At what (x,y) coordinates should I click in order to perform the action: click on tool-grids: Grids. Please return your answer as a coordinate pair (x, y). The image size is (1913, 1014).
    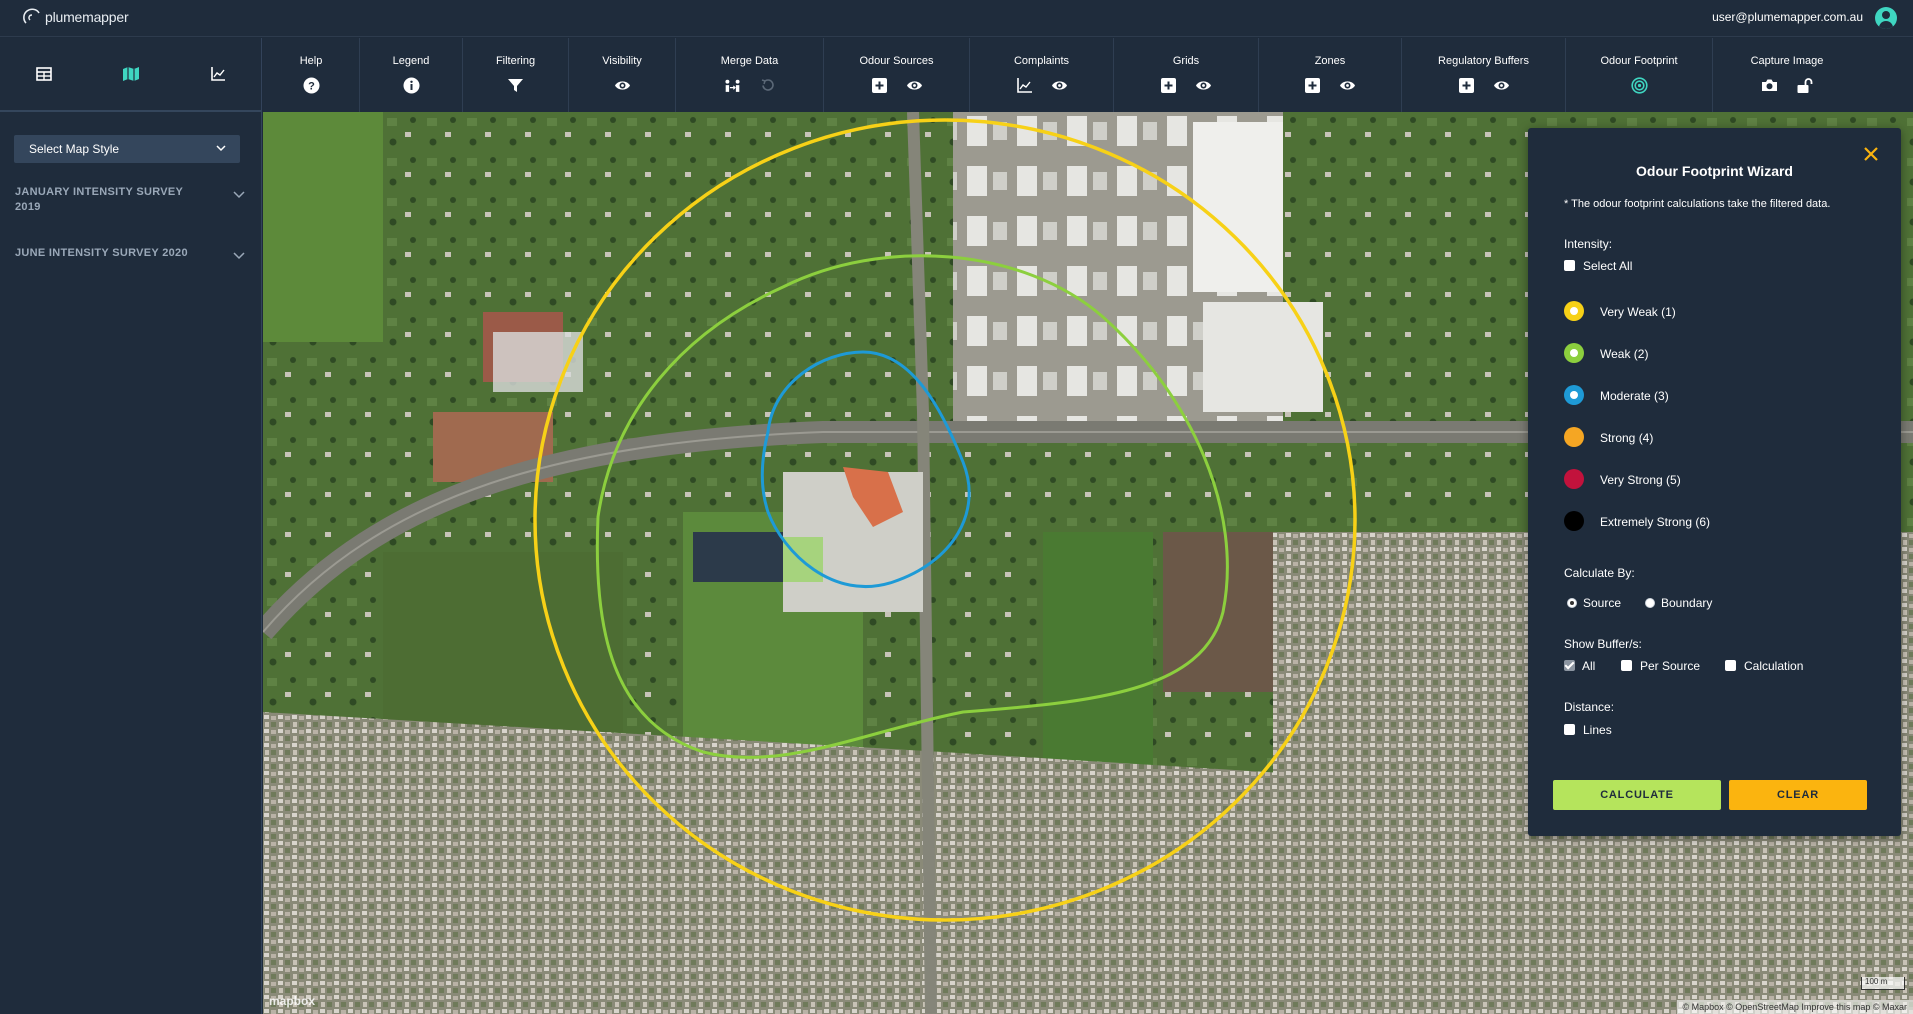
    Looking at the image, I should click on (1186, 75).